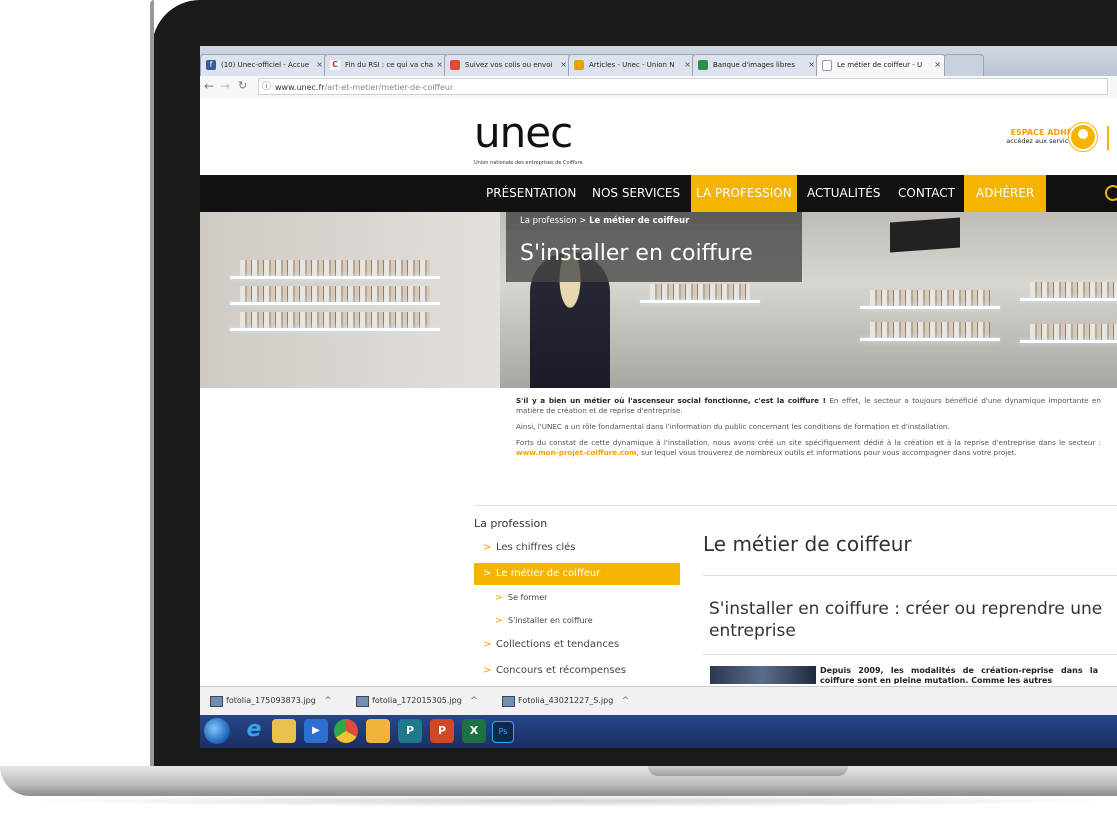 The width and height of the screenshot is (1117, 833). What do you see at coordinates (264, 65) in the screenshot?
I see `browser-tab: f (10) Unec-officiel - Accue ×` at bounding box center [264, 65].